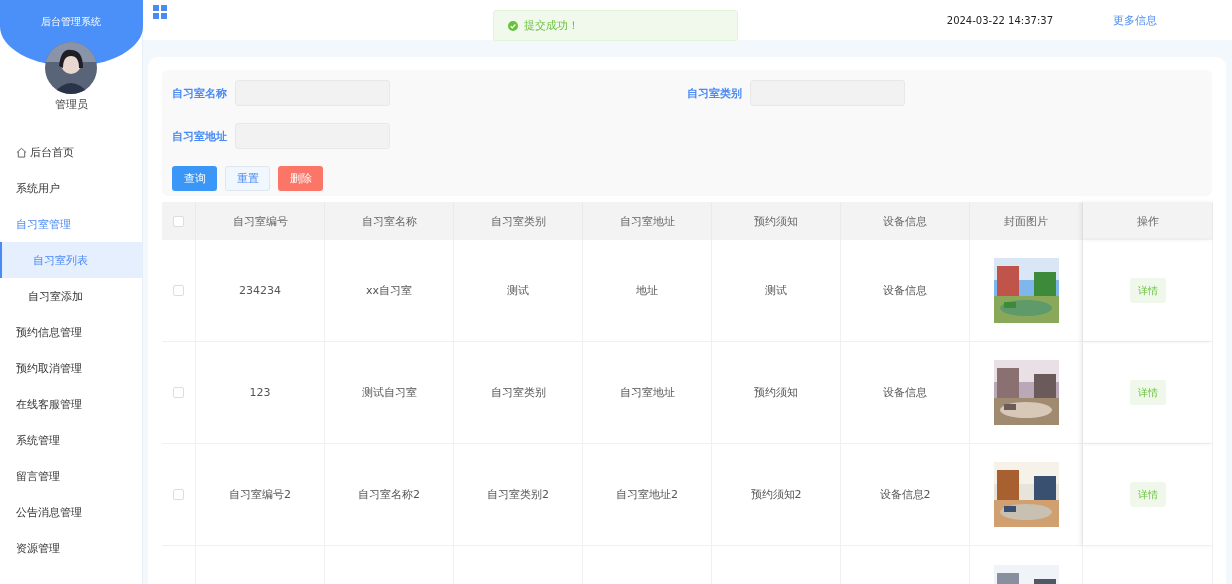  What do you see at coordinates (71, 22) in the screenshot?
I see `app-title: 后台管理系统` at bounding box center [71, 22].